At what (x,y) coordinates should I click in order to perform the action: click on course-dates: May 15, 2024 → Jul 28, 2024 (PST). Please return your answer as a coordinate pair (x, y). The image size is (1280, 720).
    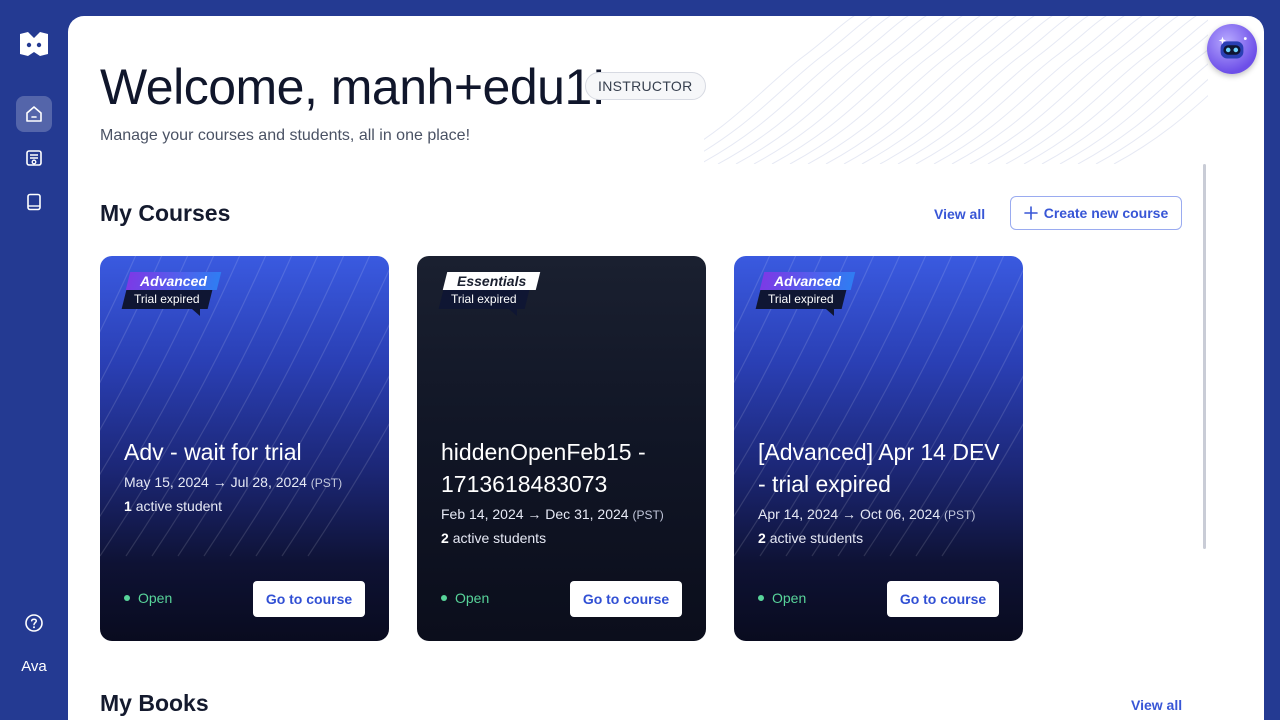
    Looking at the image, I should click on (233, 482).